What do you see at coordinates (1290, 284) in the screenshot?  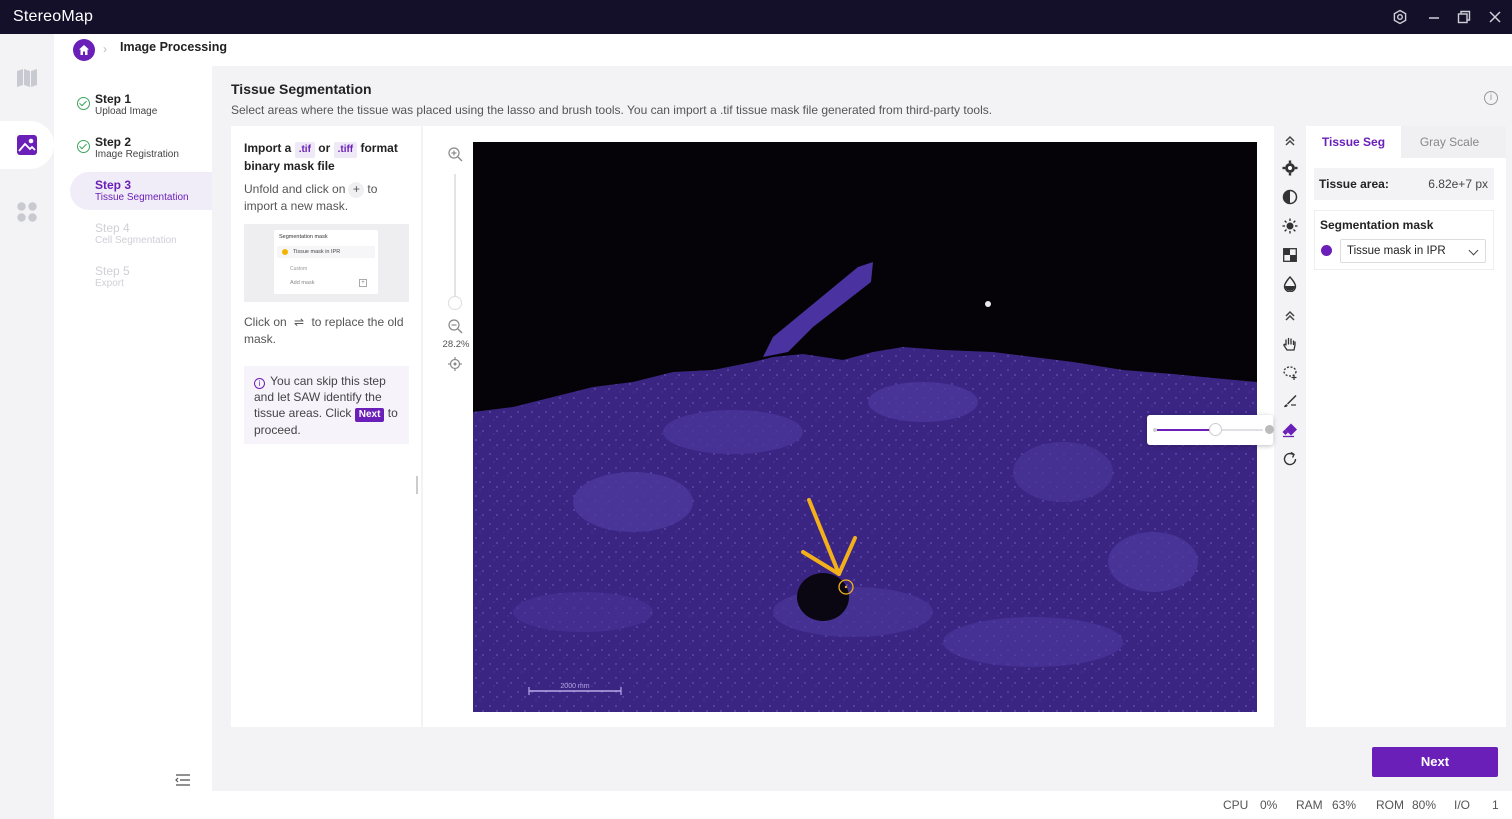 I see `opacity-drop-icon` at bounding box center [1290, 284].